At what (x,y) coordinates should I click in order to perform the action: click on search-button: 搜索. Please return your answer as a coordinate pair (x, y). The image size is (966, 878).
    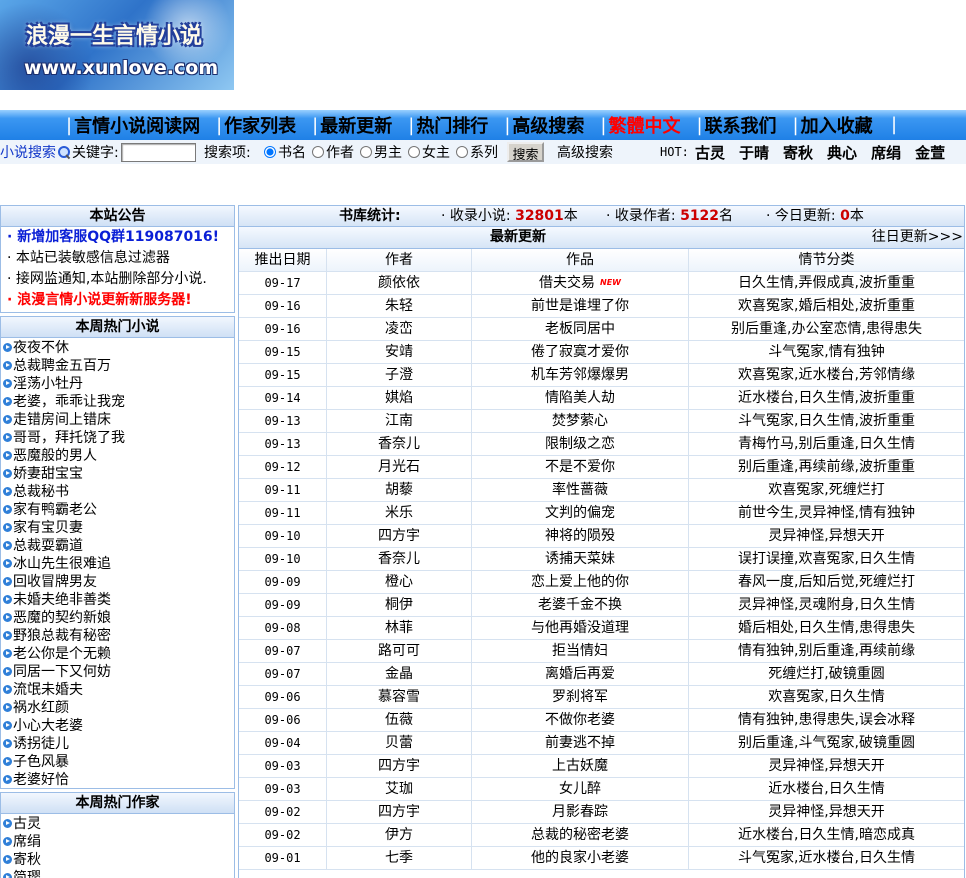
    Looking at the image, I should click on (525, 152).